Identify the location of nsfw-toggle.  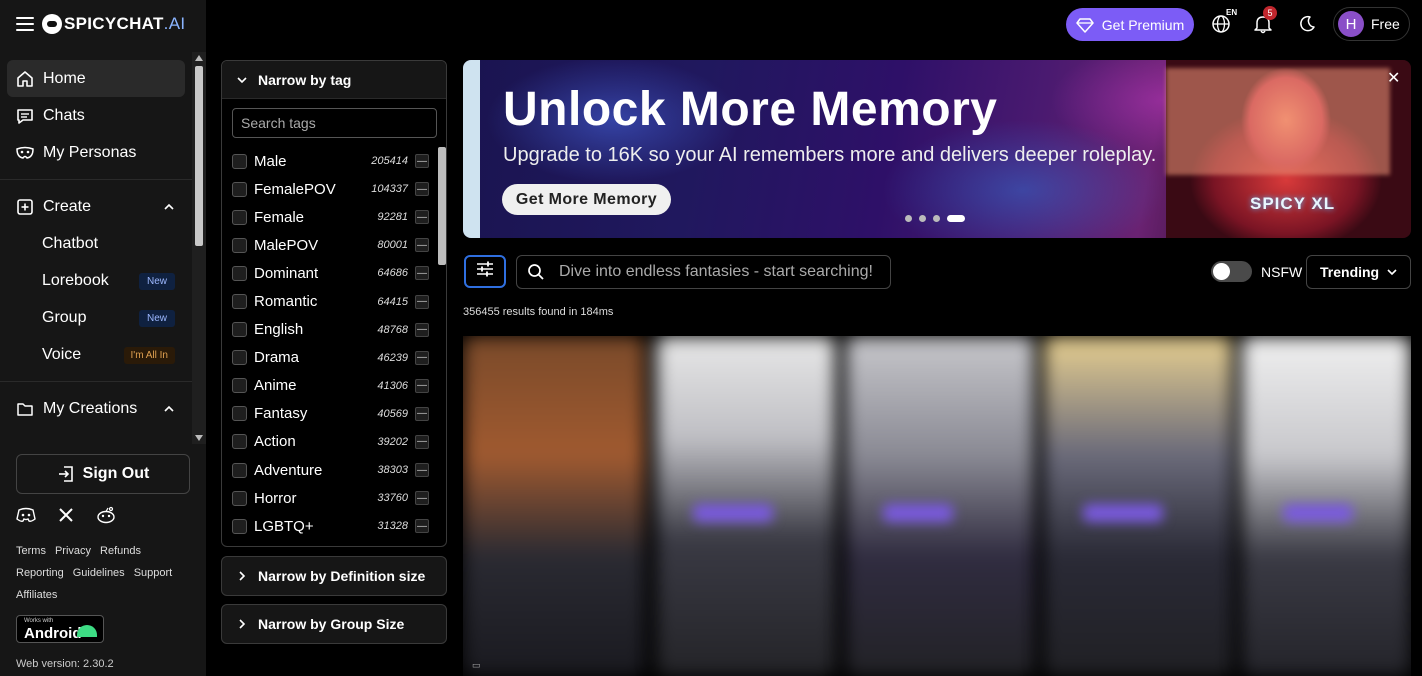
(1231, 271).